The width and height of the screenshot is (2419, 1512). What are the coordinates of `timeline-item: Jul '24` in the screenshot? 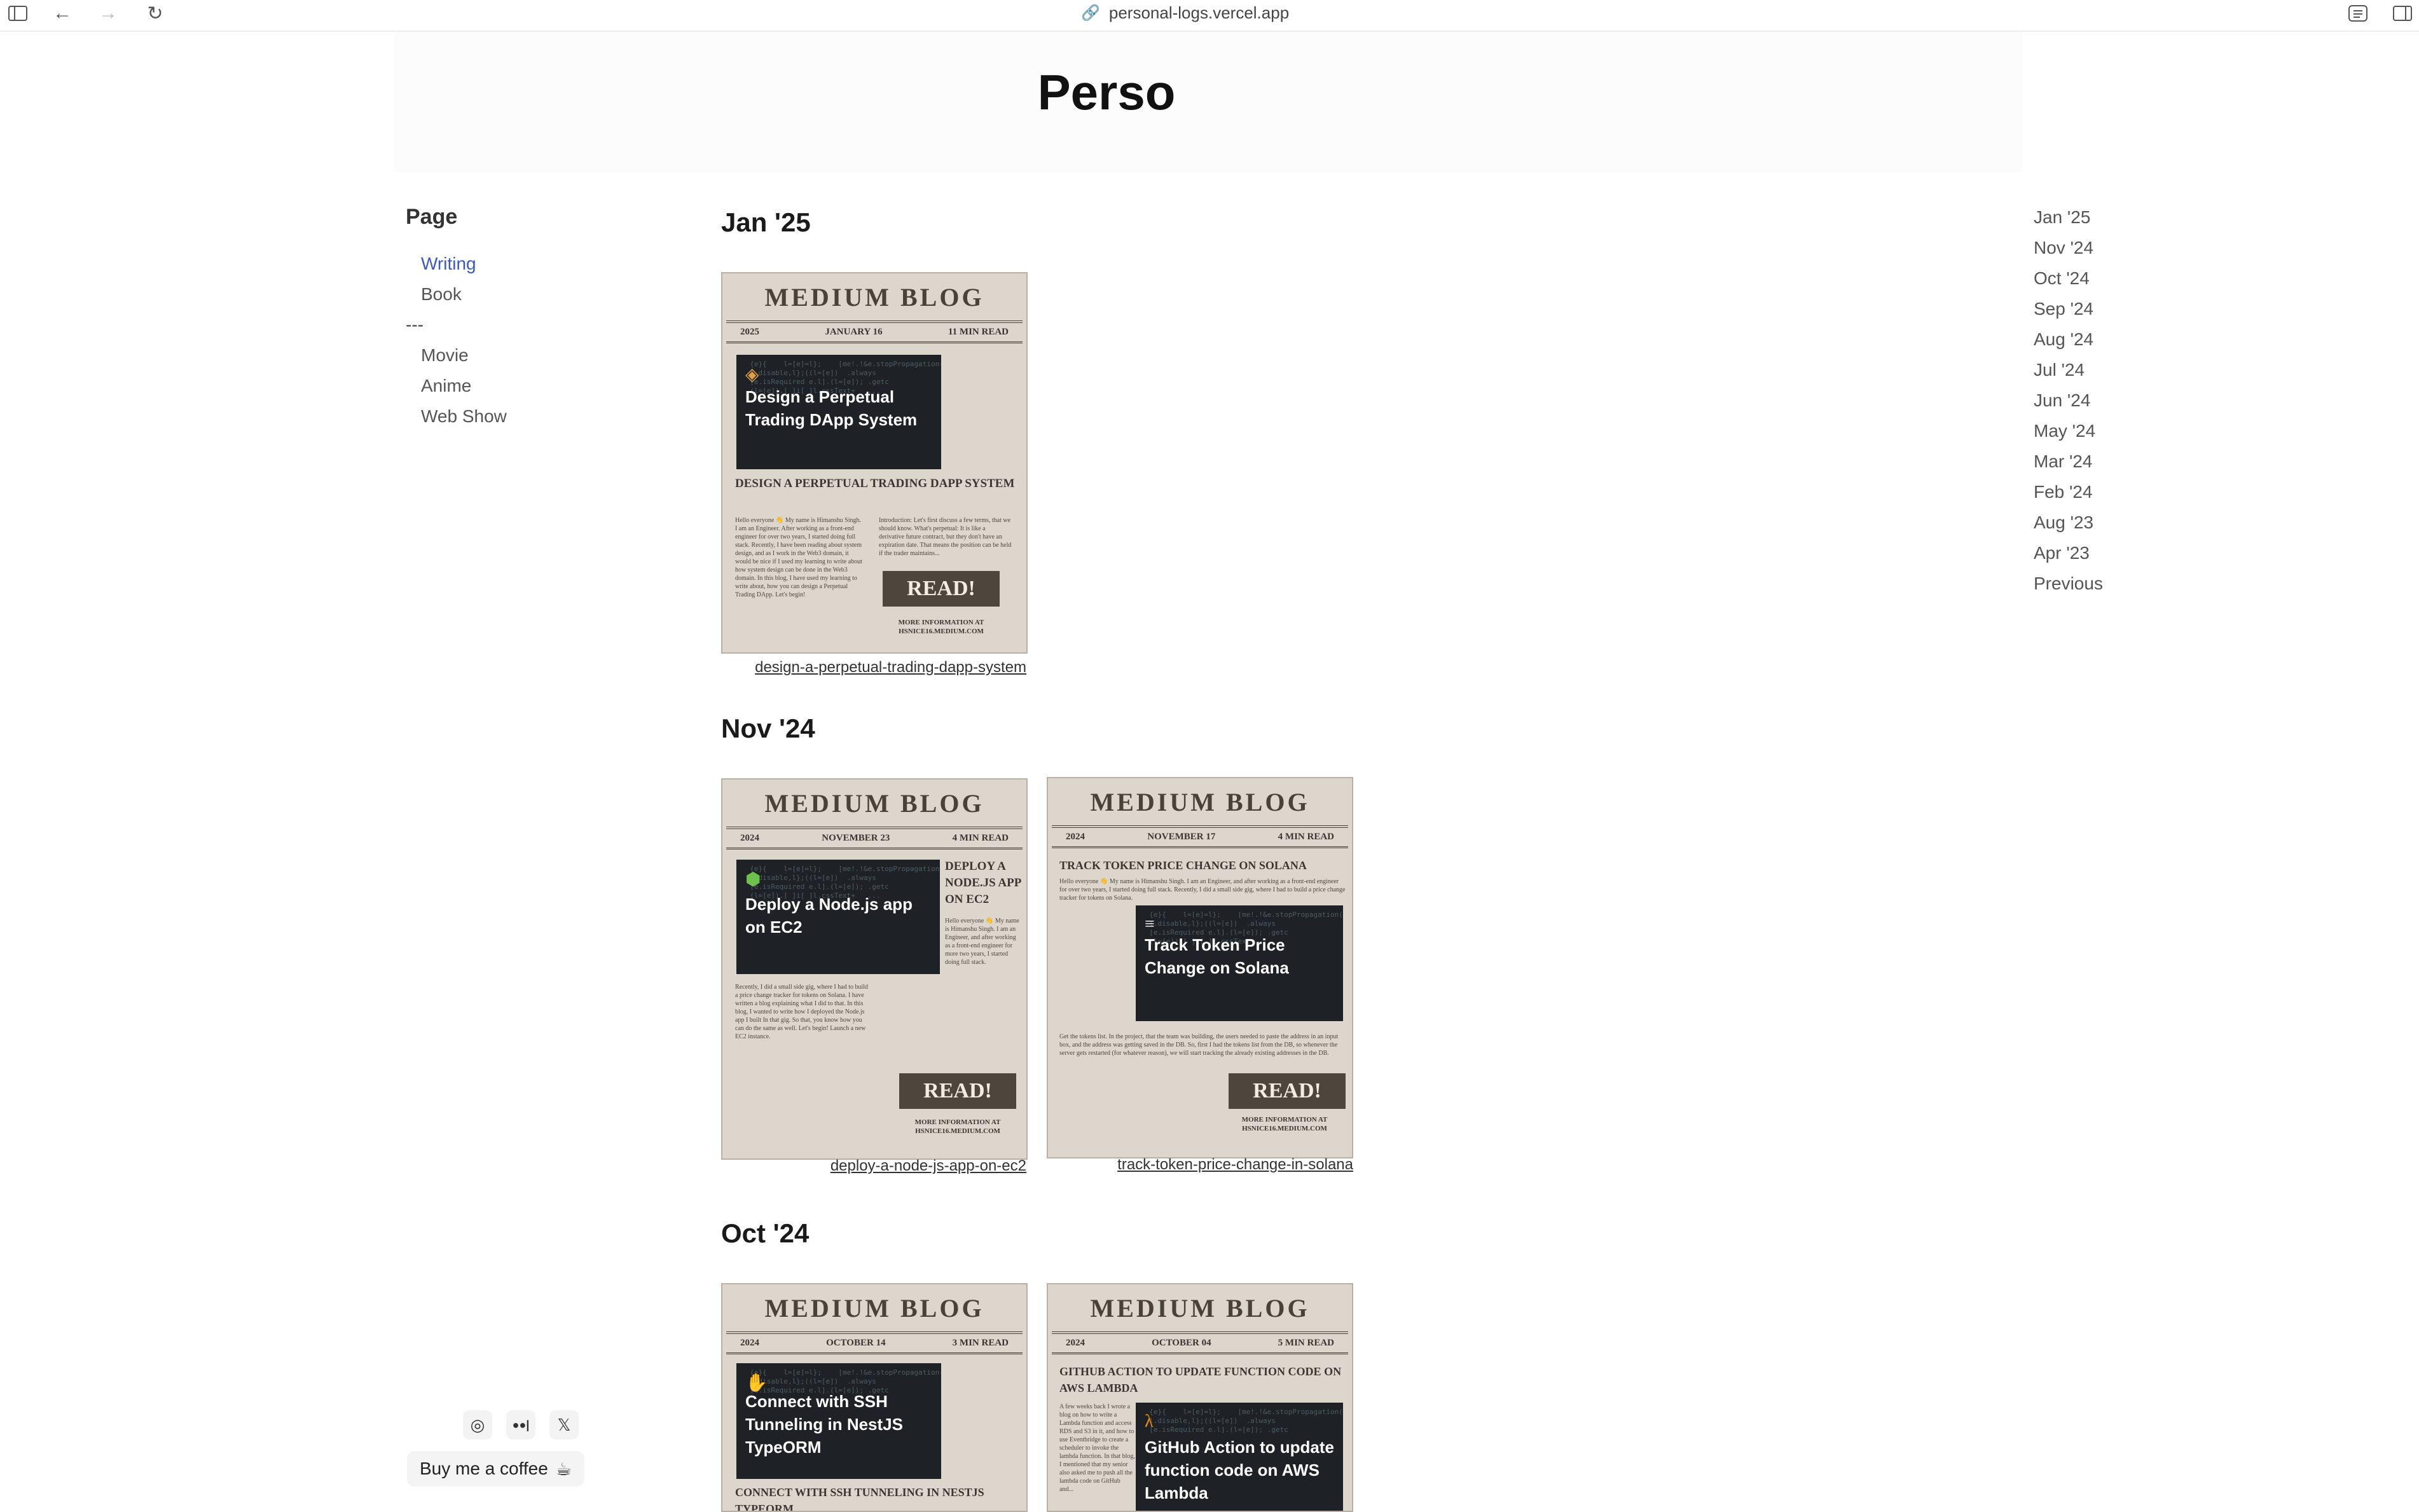 It's located at (2068, 370).